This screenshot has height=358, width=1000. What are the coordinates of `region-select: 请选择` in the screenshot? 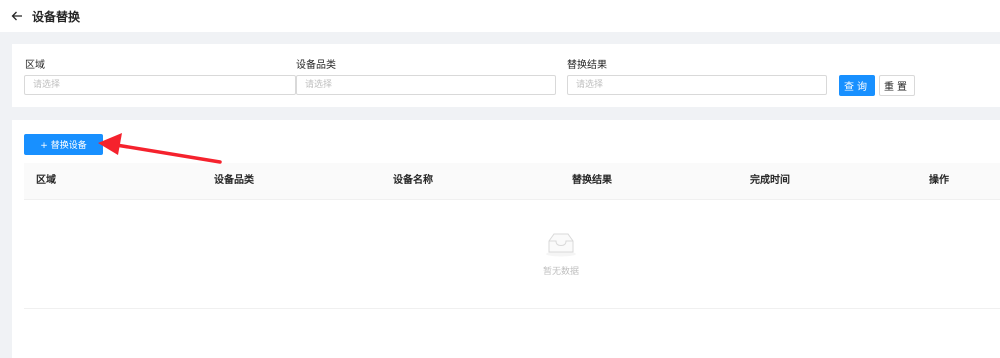 It's located at (160, 85).